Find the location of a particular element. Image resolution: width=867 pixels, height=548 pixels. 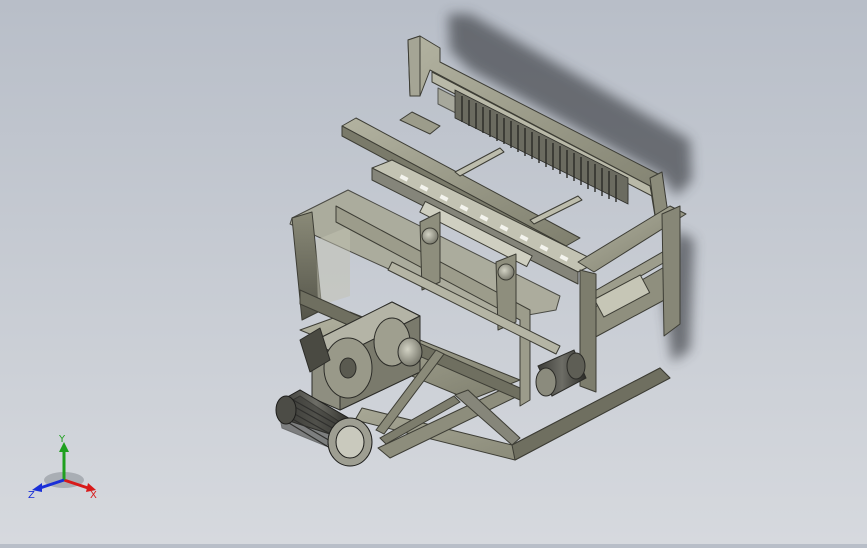

coordinate-triad: X Y Z is located at coordinates (66, 468).